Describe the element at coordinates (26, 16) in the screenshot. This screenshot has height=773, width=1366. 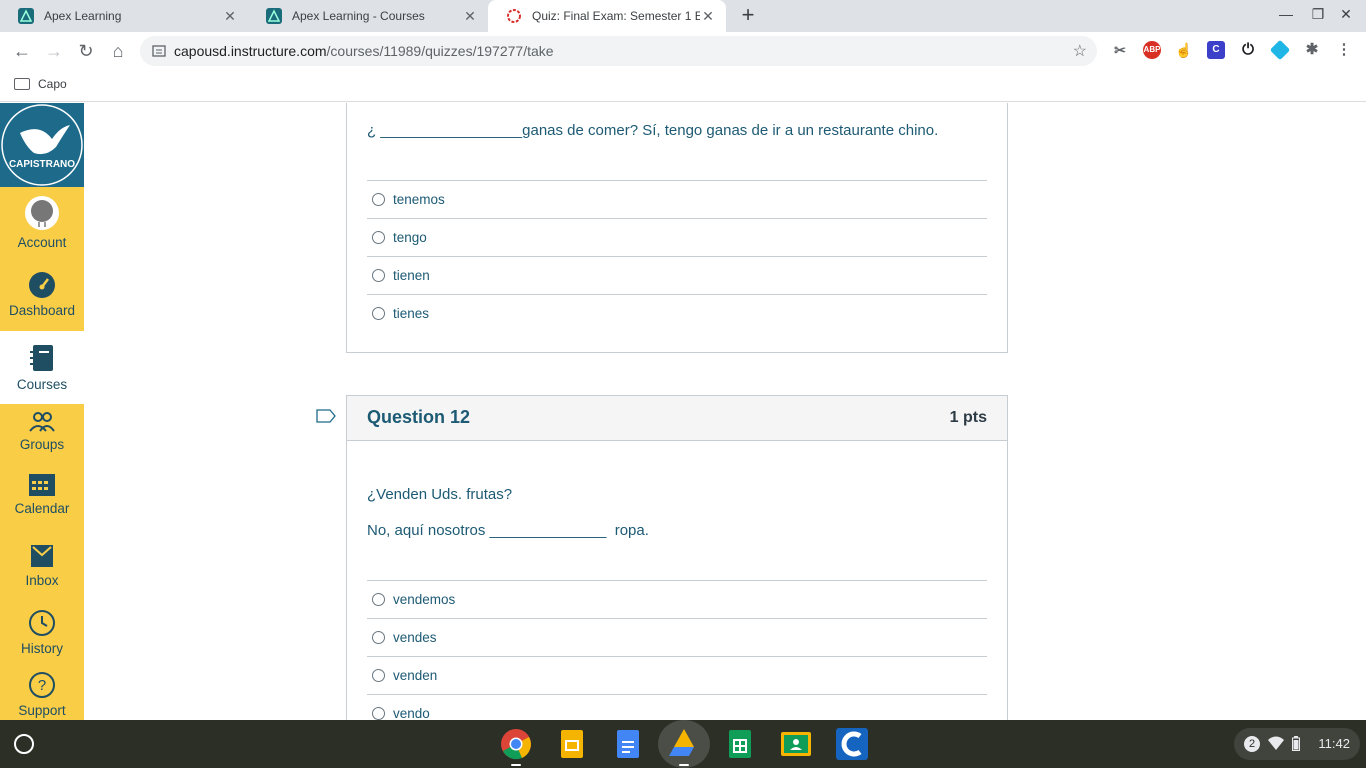
I see `apex-favicon-icon` at that location.